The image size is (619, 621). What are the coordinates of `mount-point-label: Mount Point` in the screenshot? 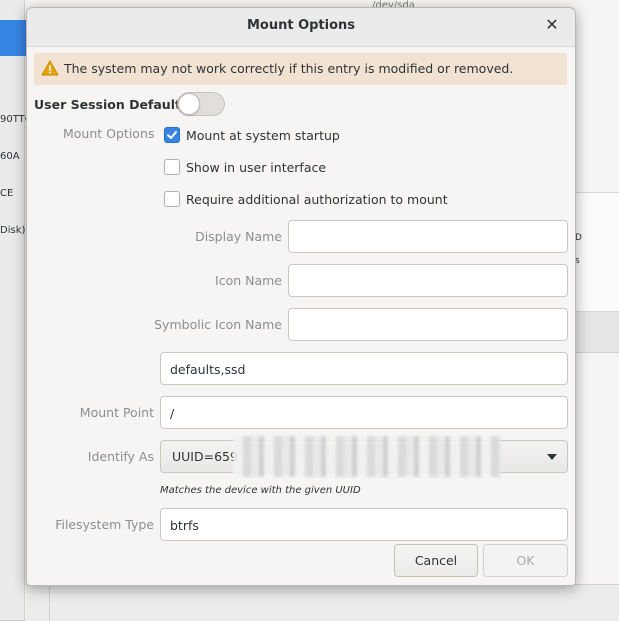 It's located at (116, 412).